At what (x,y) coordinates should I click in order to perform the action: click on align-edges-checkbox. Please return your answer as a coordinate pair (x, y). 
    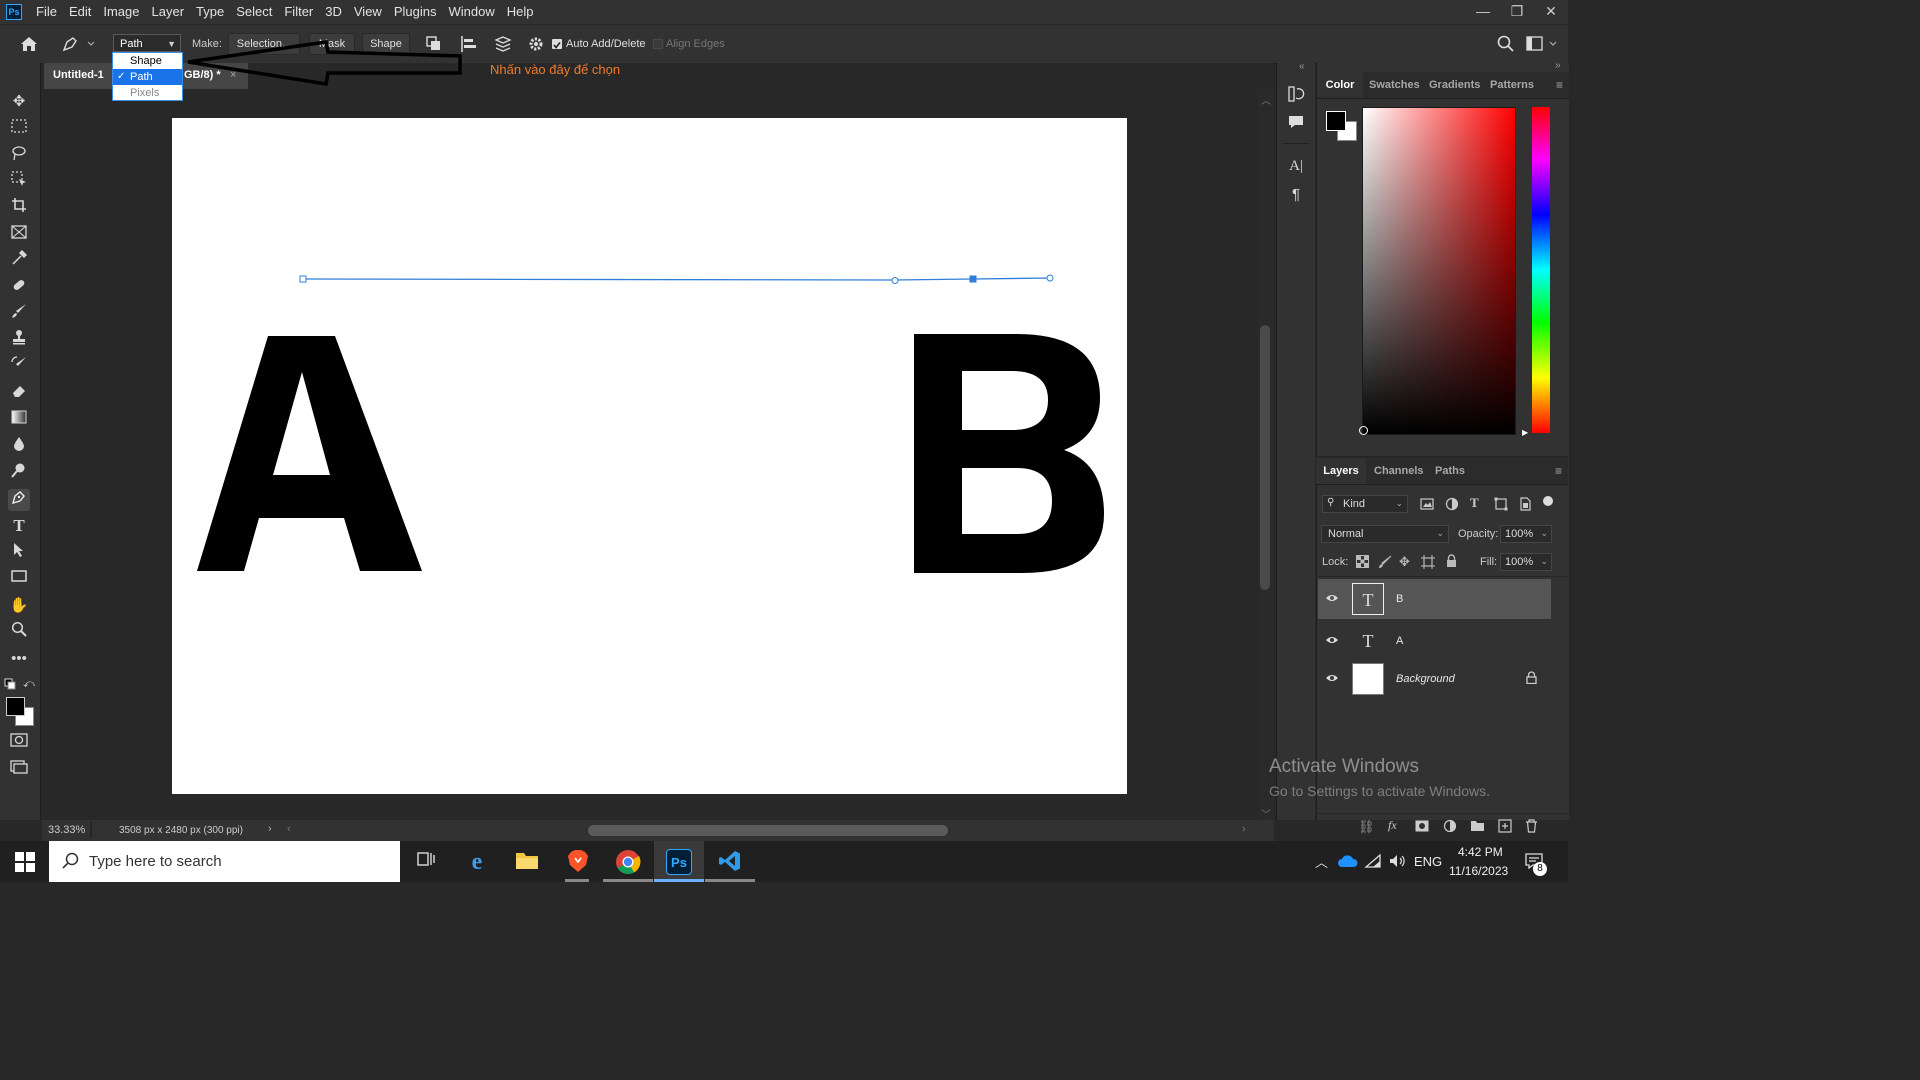
    Looking at the image, I should click on (658, 44).